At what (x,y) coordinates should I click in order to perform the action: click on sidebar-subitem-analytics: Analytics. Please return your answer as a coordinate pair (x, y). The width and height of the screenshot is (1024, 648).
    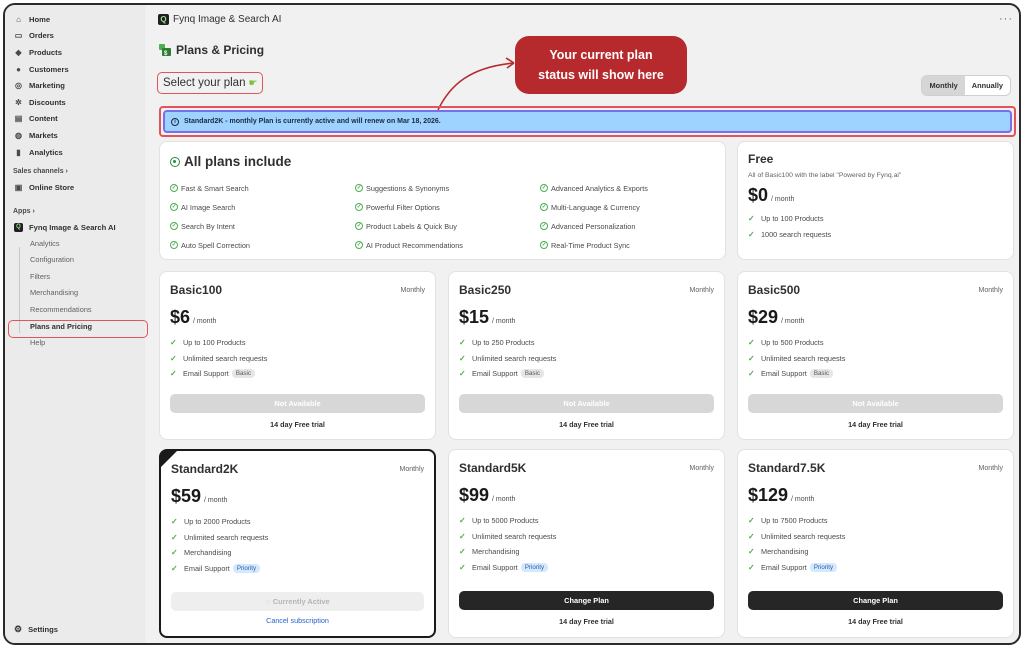
    Looking at the image, I should click on (75, 244).